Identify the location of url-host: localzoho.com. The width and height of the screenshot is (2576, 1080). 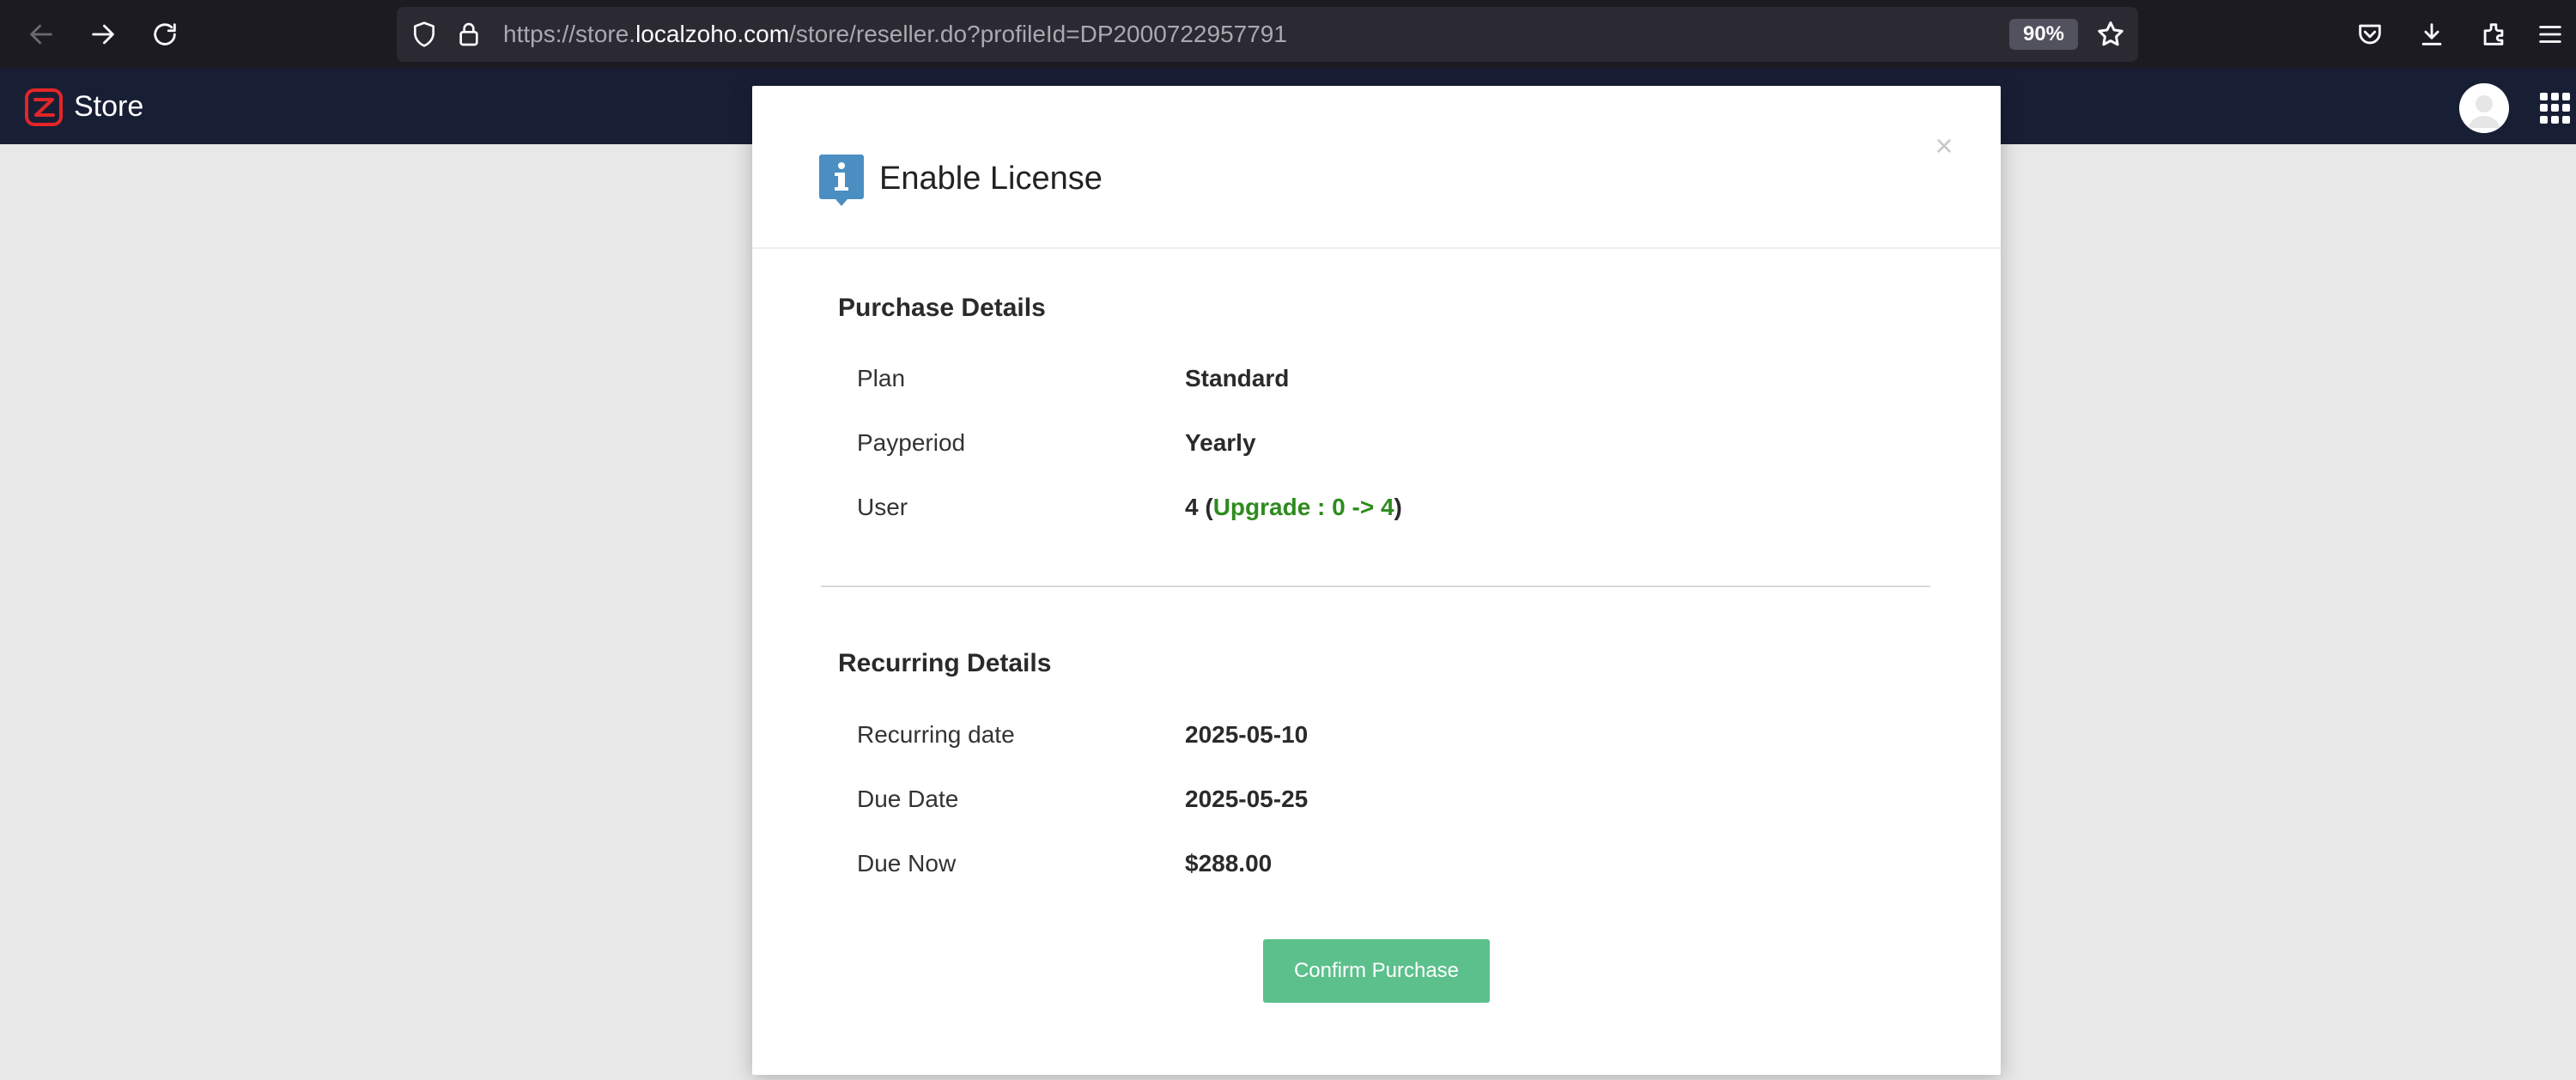
(713, 34).